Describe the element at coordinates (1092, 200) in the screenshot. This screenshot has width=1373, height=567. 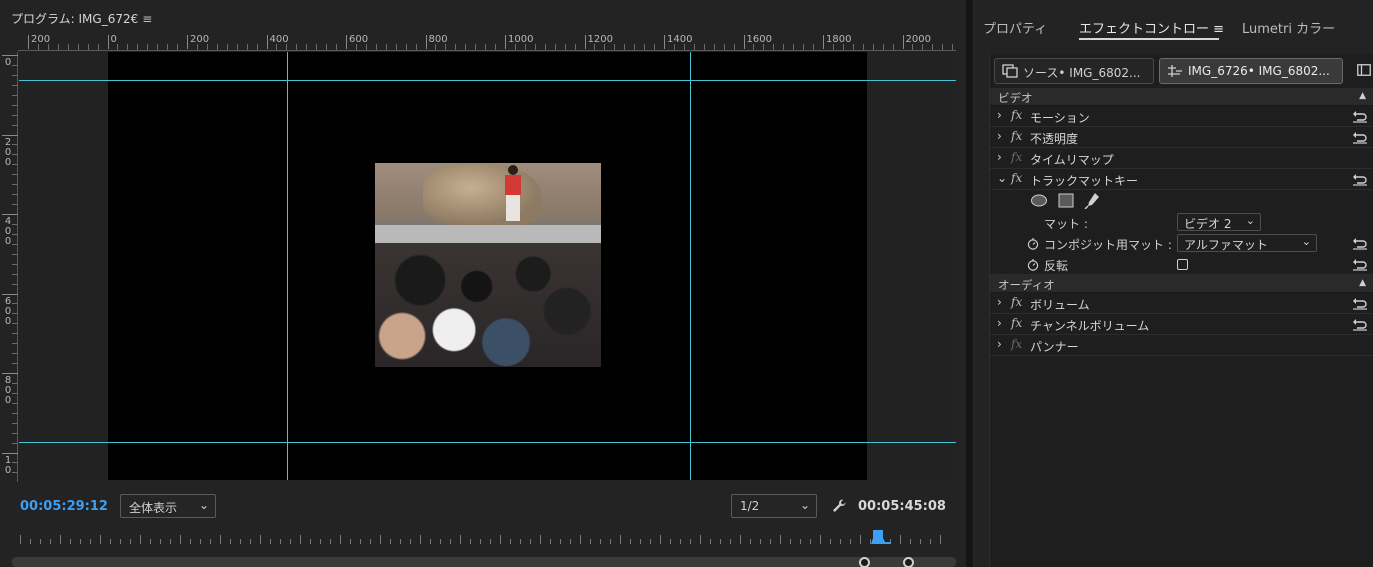
I see `pen-mask-icon` at that location.